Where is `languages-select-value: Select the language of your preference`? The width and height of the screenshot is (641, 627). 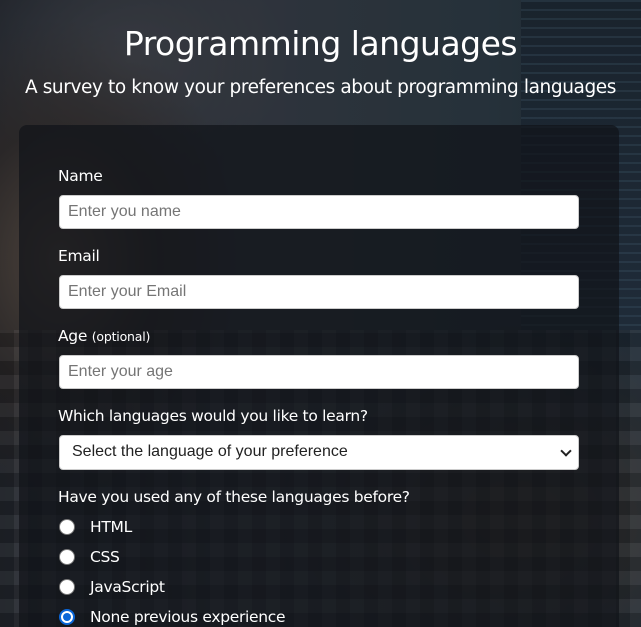 languages-select-value: Select the language of your preference is located at coordinates (210, 451).